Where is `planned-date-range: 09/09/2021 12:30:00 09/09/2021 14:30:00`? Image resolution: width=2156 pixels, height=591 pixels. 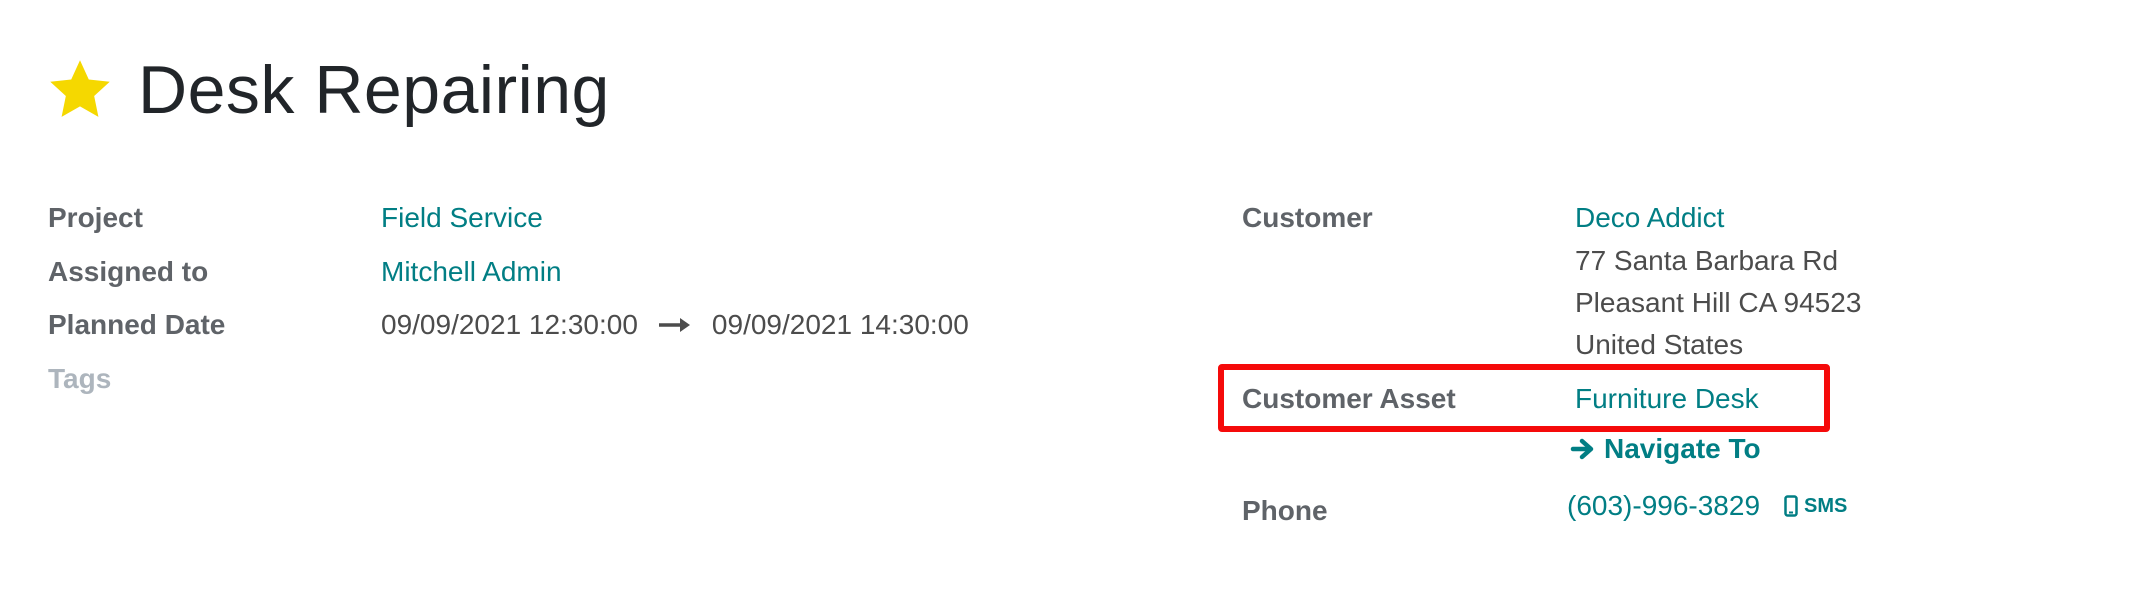 planned-date-range: 09/09/2021 12:30:00 09/09/2021 14:30:00 is located at coordinates (675, 325).